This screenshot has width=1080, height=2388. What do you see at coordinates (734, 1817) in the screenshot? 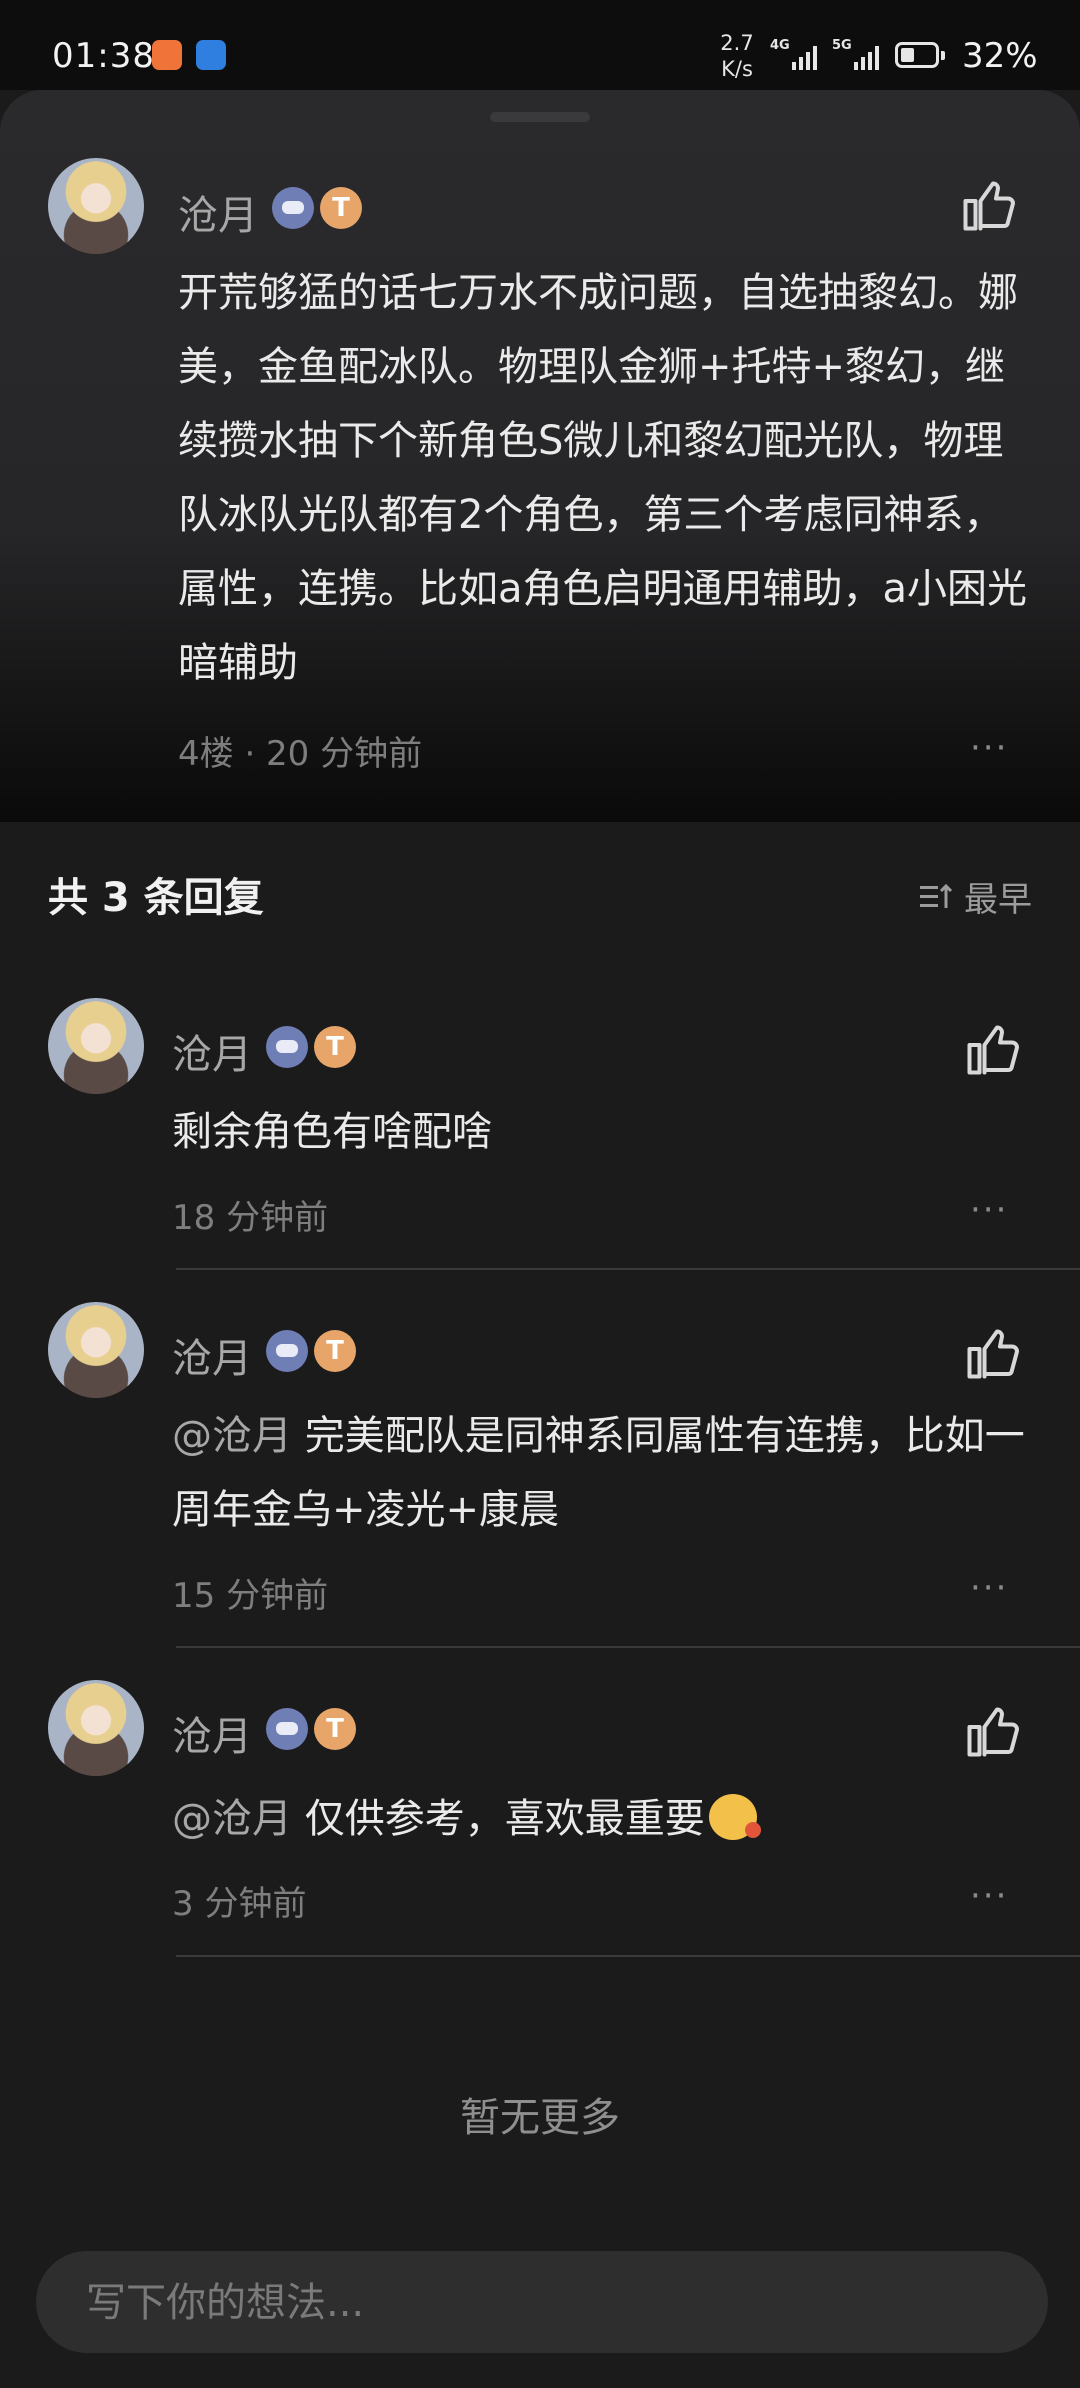
I see `smiling-emoji-icon` at bounding box center [734, 1817].